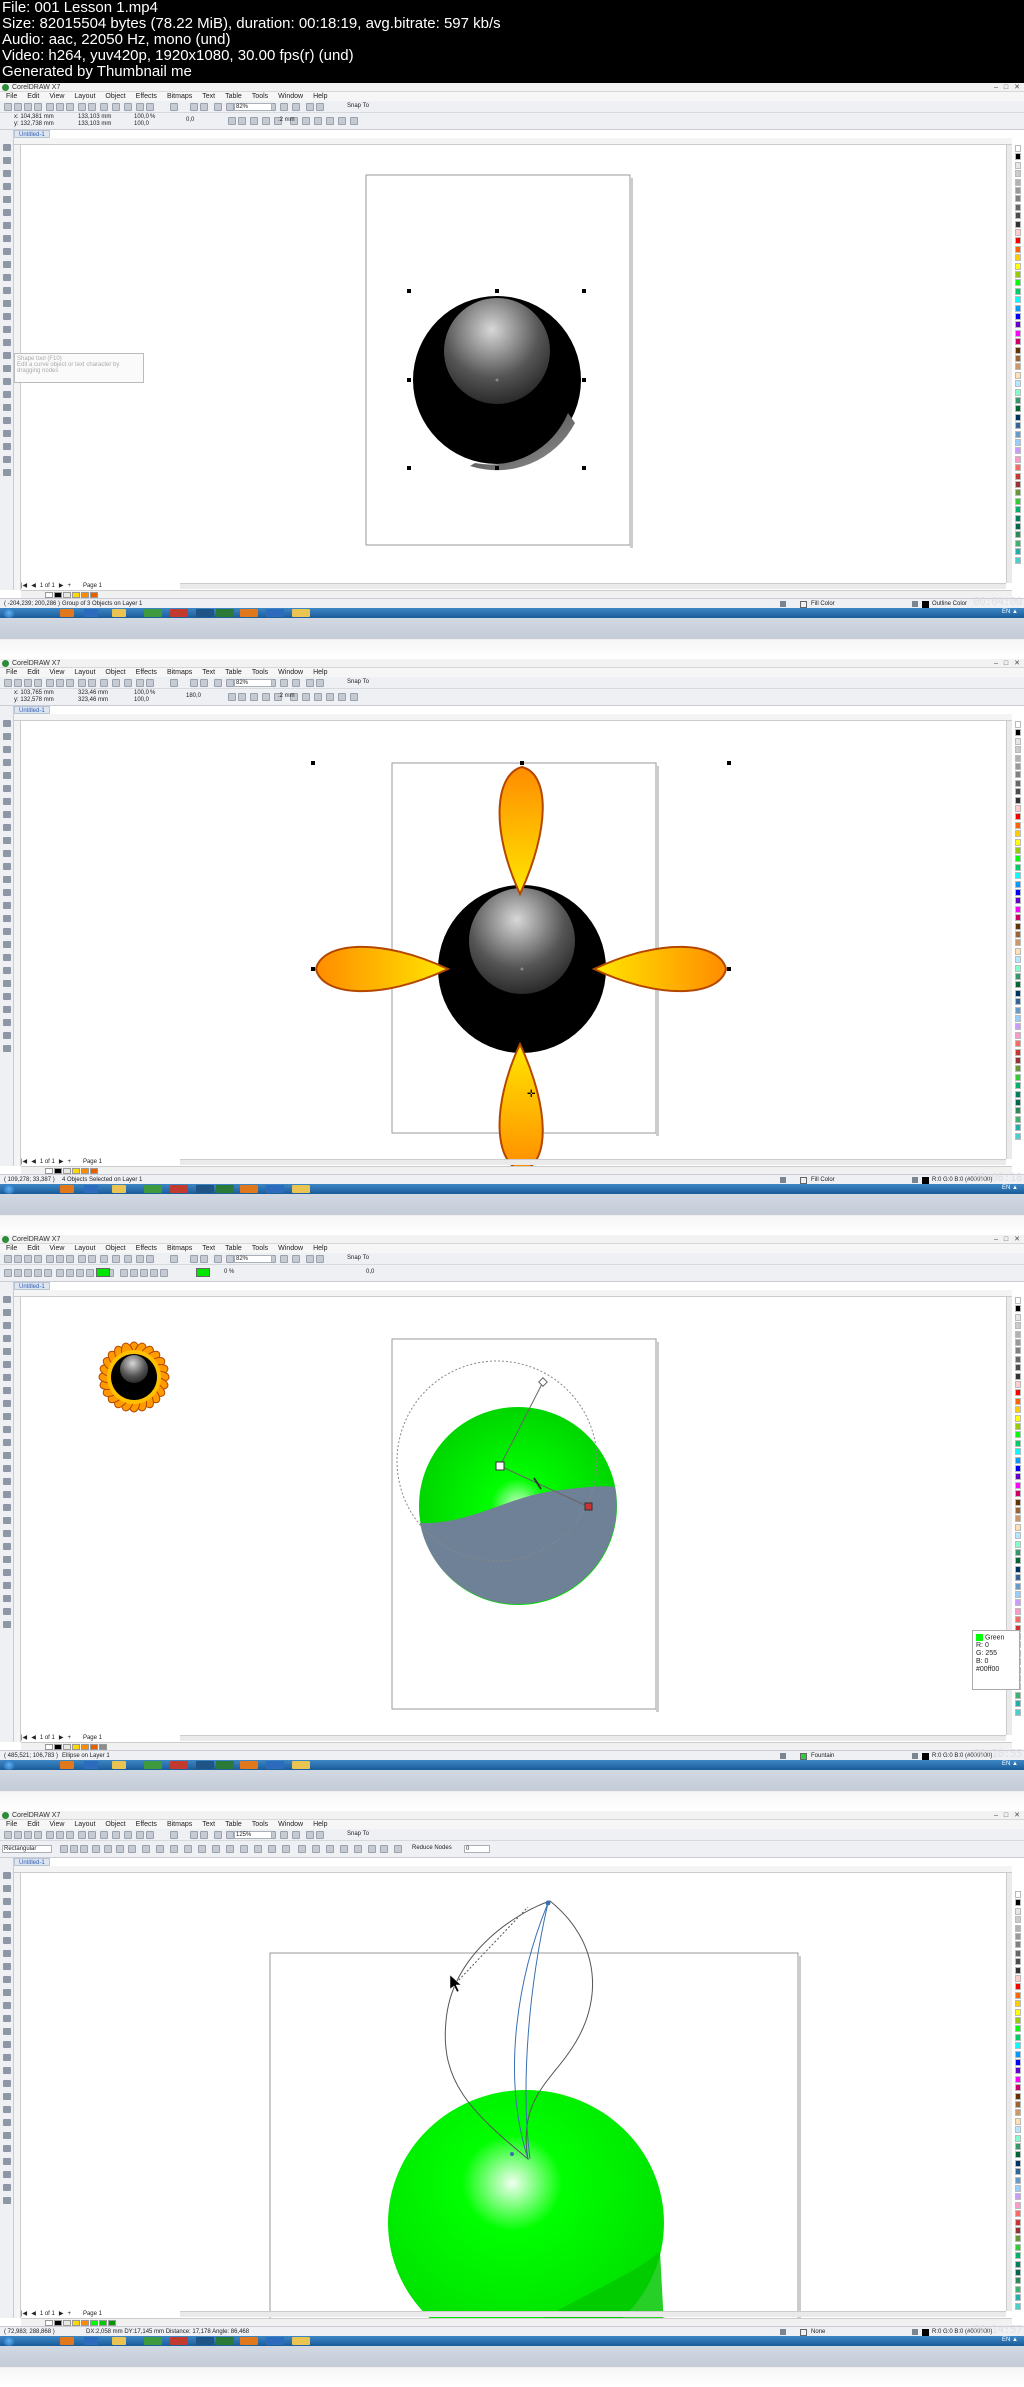  Describe the element at coordinates (34, 124) in the screenshot. I see `y-position-field: y: 132,738 mm` at that location.